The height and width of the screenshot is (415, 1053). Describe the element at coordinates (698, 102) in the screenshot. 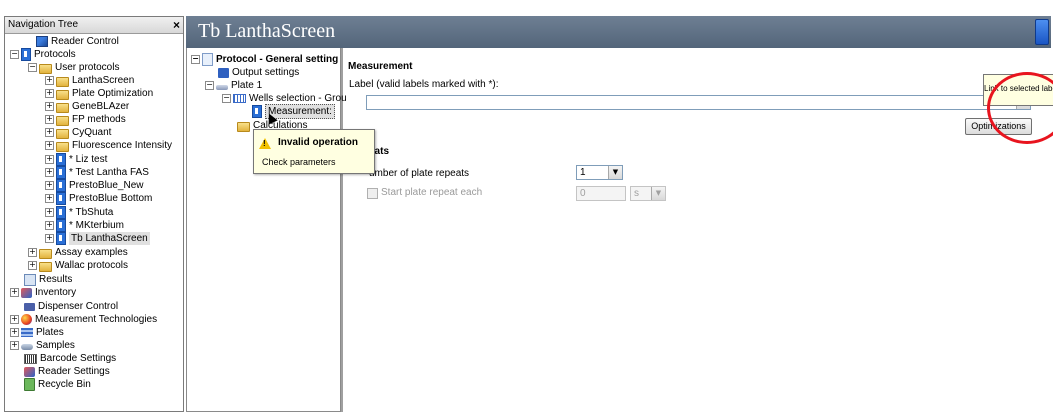

I see `label-select: ▼` at that location.